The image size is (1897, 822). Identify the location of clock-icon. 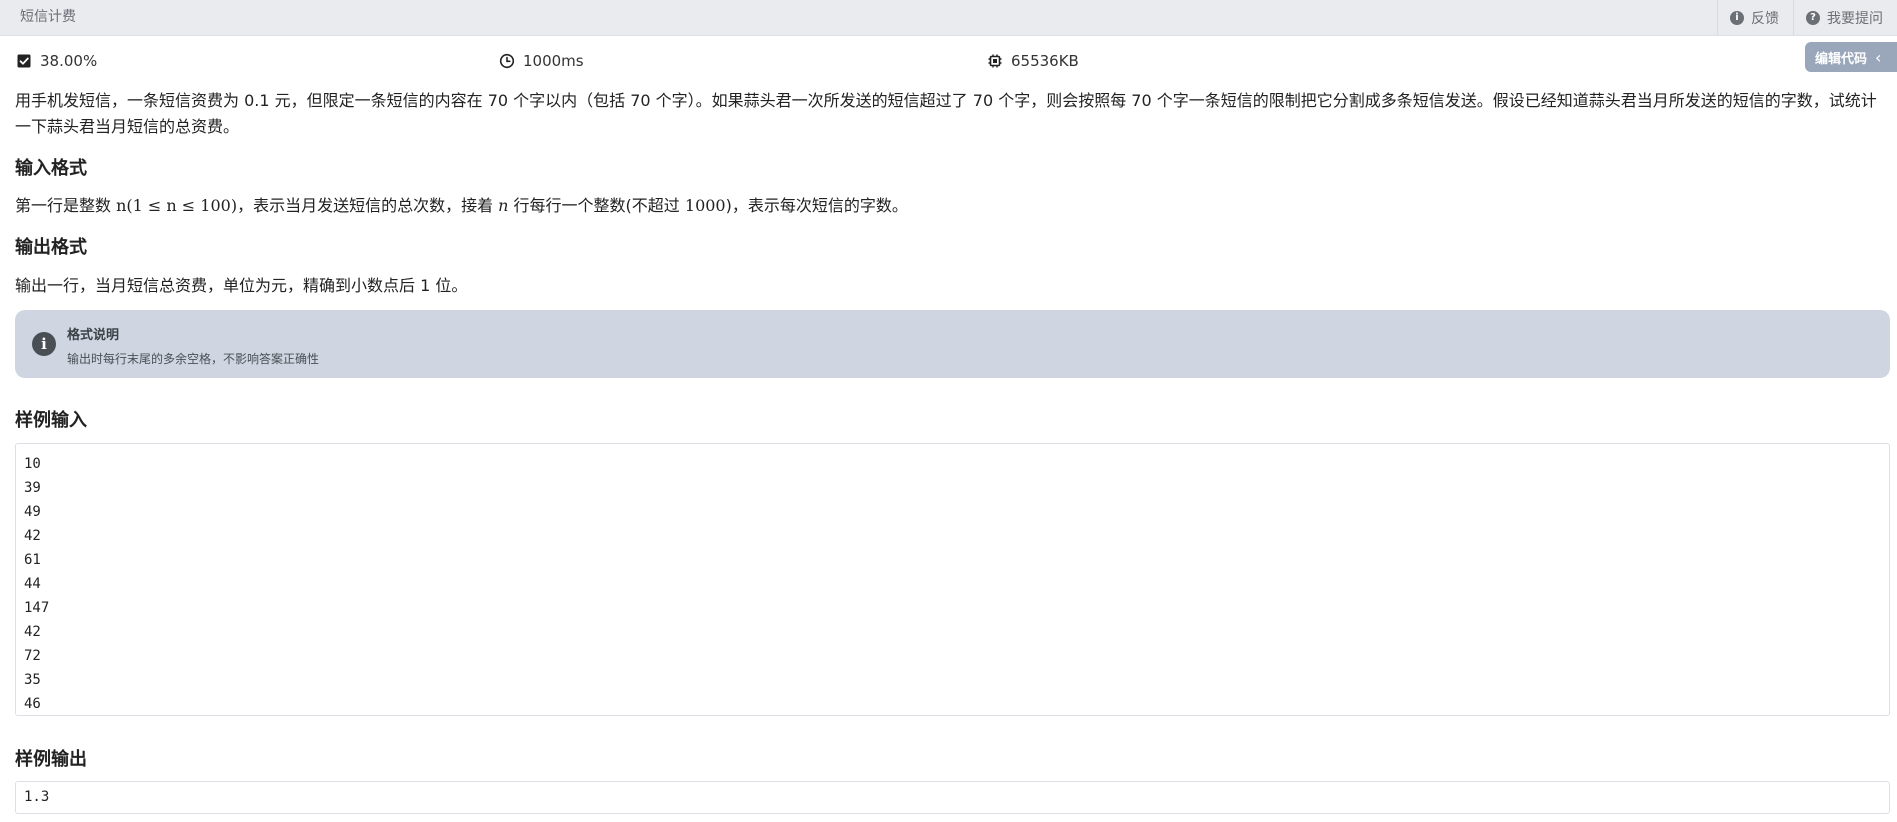
(507, 61).